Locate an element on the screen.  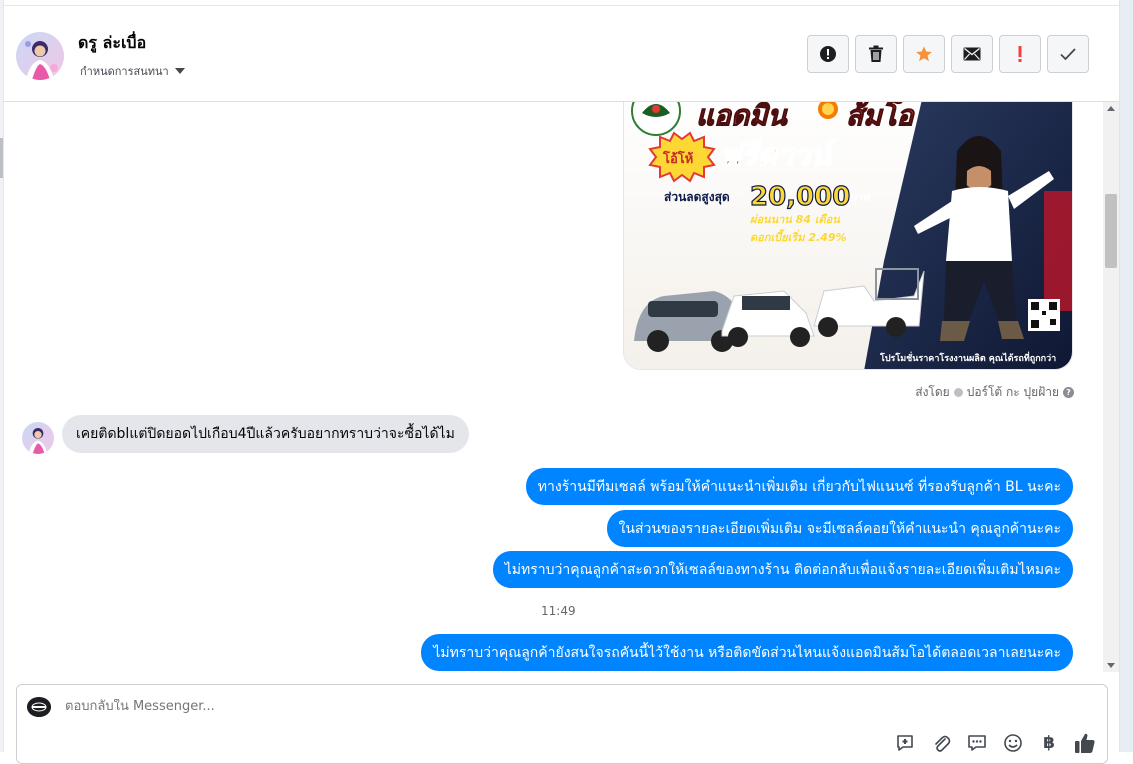
promo-currency: บาท is located at coordinates (860, 197).